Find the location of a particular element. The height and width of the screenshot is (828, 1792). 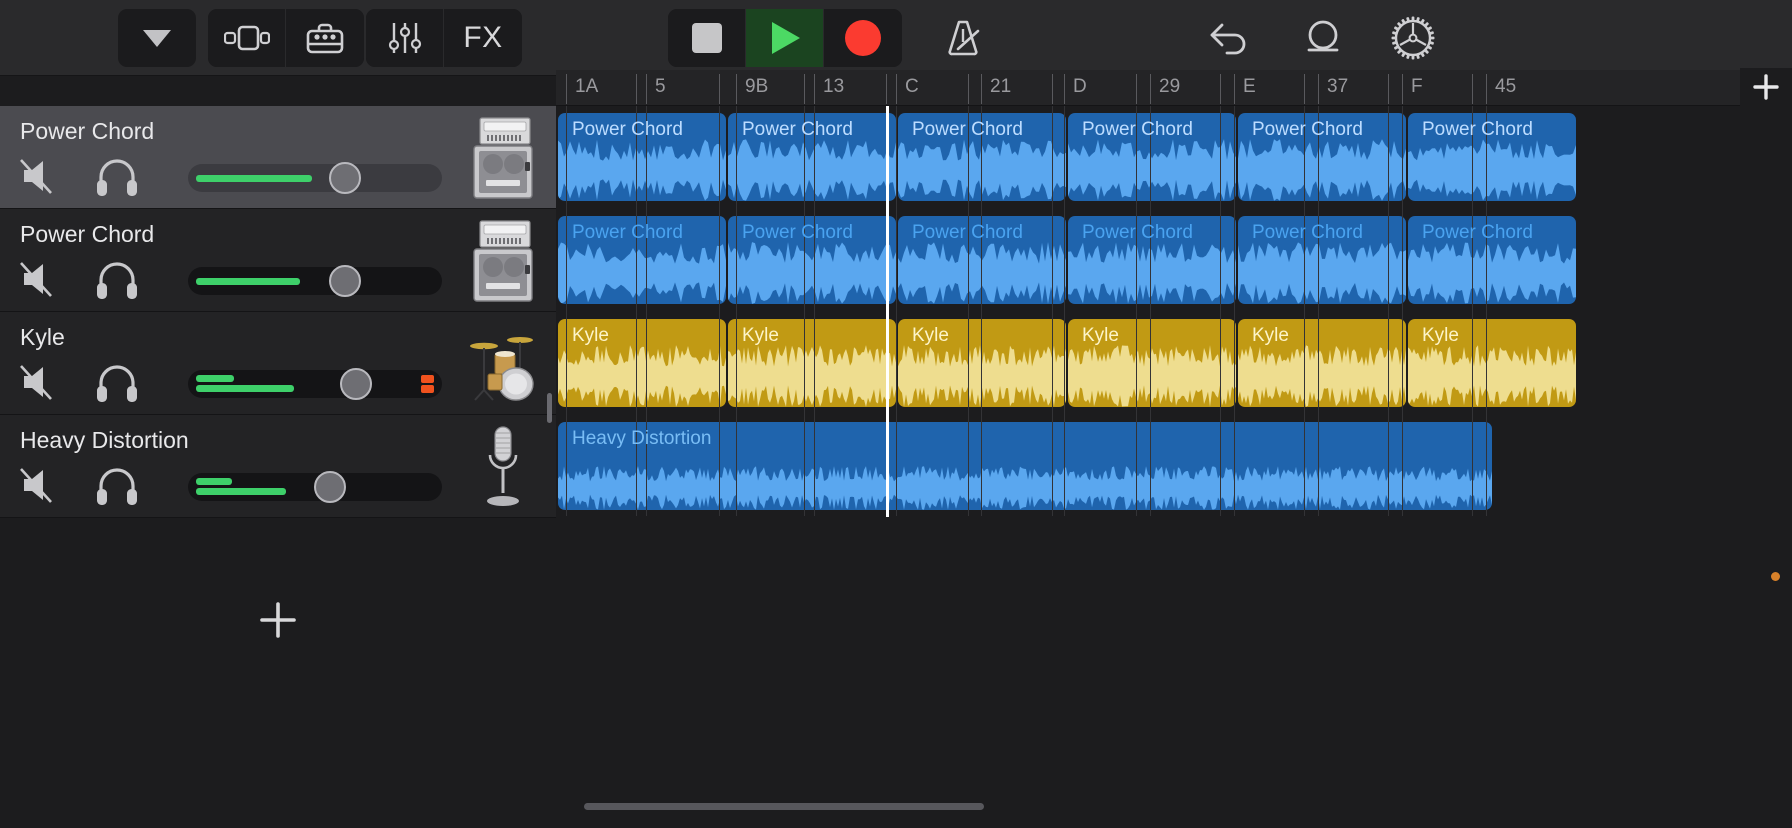

loop-browser-button is located at coordinates (247, 38).